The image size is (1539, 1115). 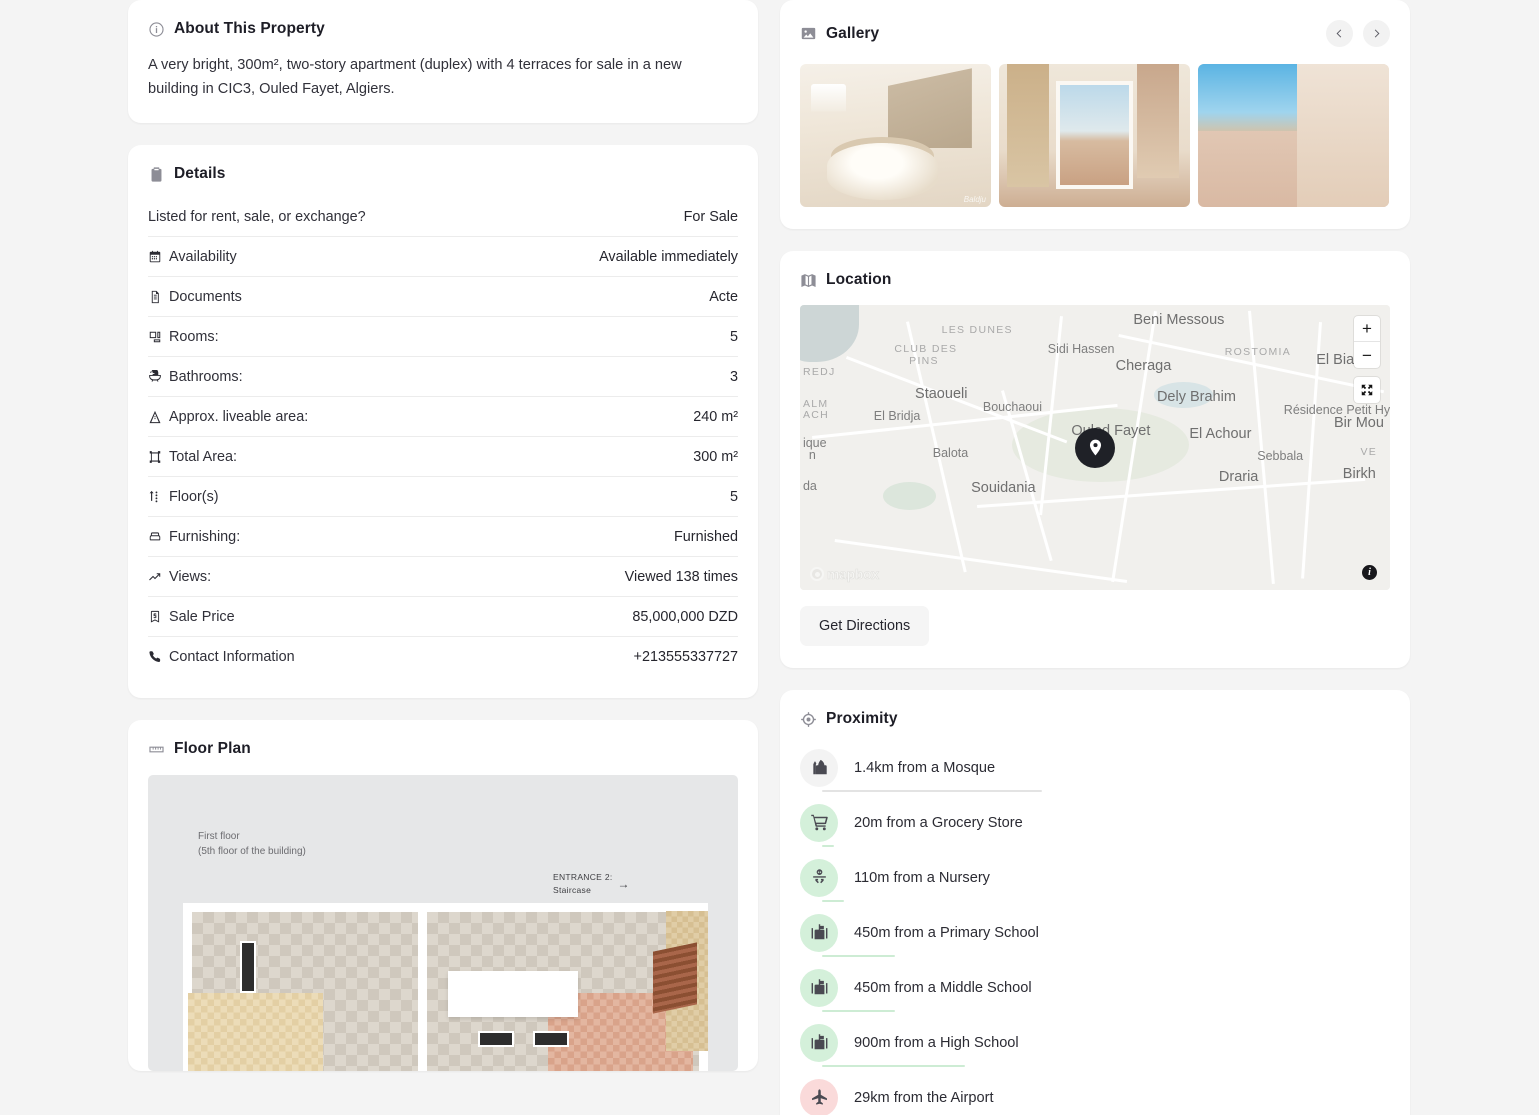 I want to click on details-row-value: 240 m², so click(x=715, y=417).